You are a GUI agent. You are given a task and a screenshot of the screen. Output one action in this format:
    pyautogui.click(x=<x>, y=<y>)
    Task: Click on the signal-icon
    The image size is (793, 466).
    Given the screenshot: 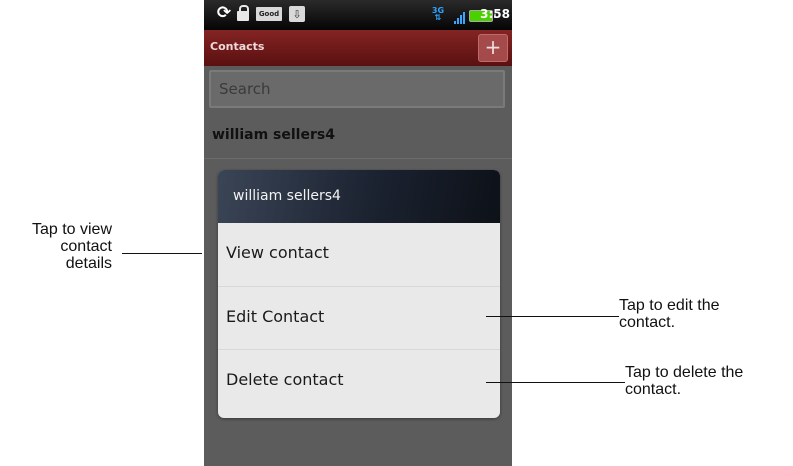 What is the action you would take?
    pyautogui.click(x=459, y=15)
    